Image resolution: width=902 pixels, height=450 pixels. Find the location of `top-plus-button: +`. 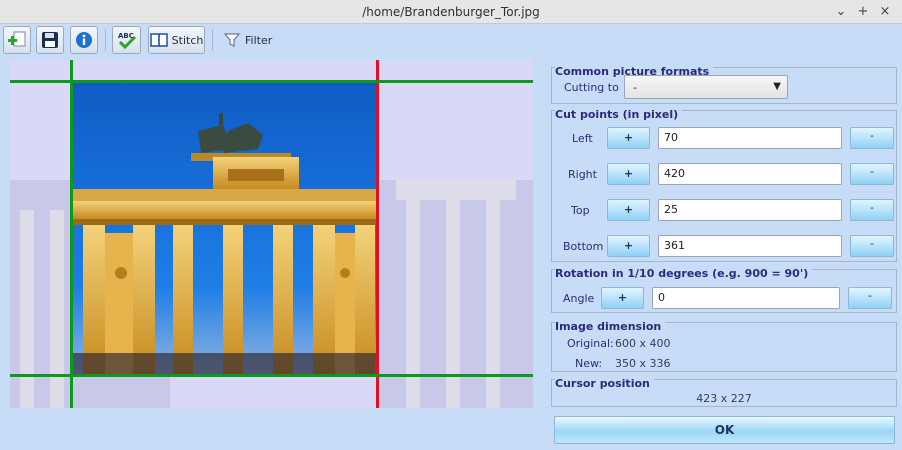

top-plus-button: + is located at coordinates (628, 210).